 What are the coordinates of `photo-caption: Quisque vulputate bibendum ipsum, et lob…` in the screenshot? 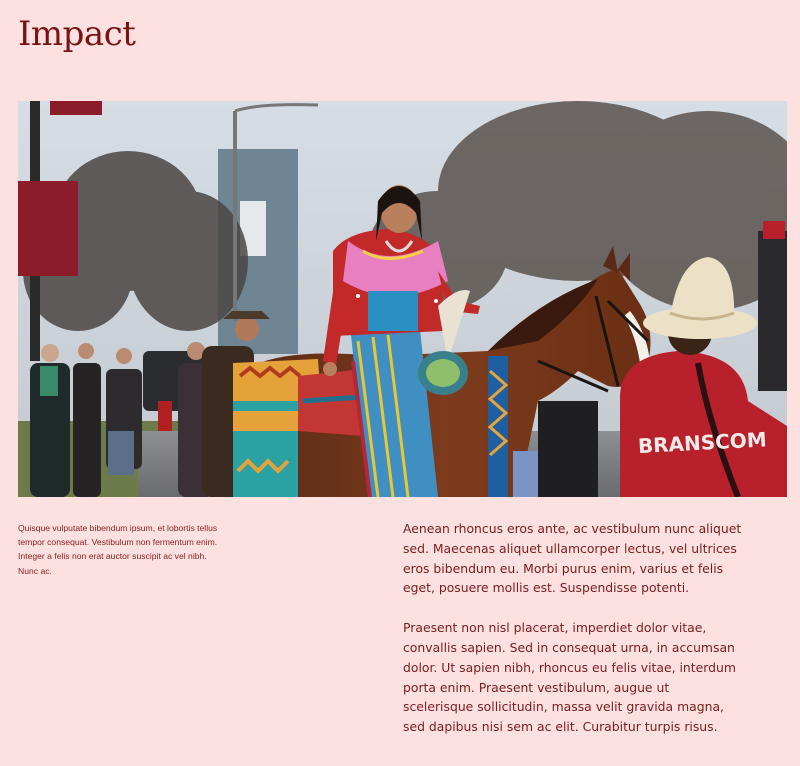 It's located at (118, 549).